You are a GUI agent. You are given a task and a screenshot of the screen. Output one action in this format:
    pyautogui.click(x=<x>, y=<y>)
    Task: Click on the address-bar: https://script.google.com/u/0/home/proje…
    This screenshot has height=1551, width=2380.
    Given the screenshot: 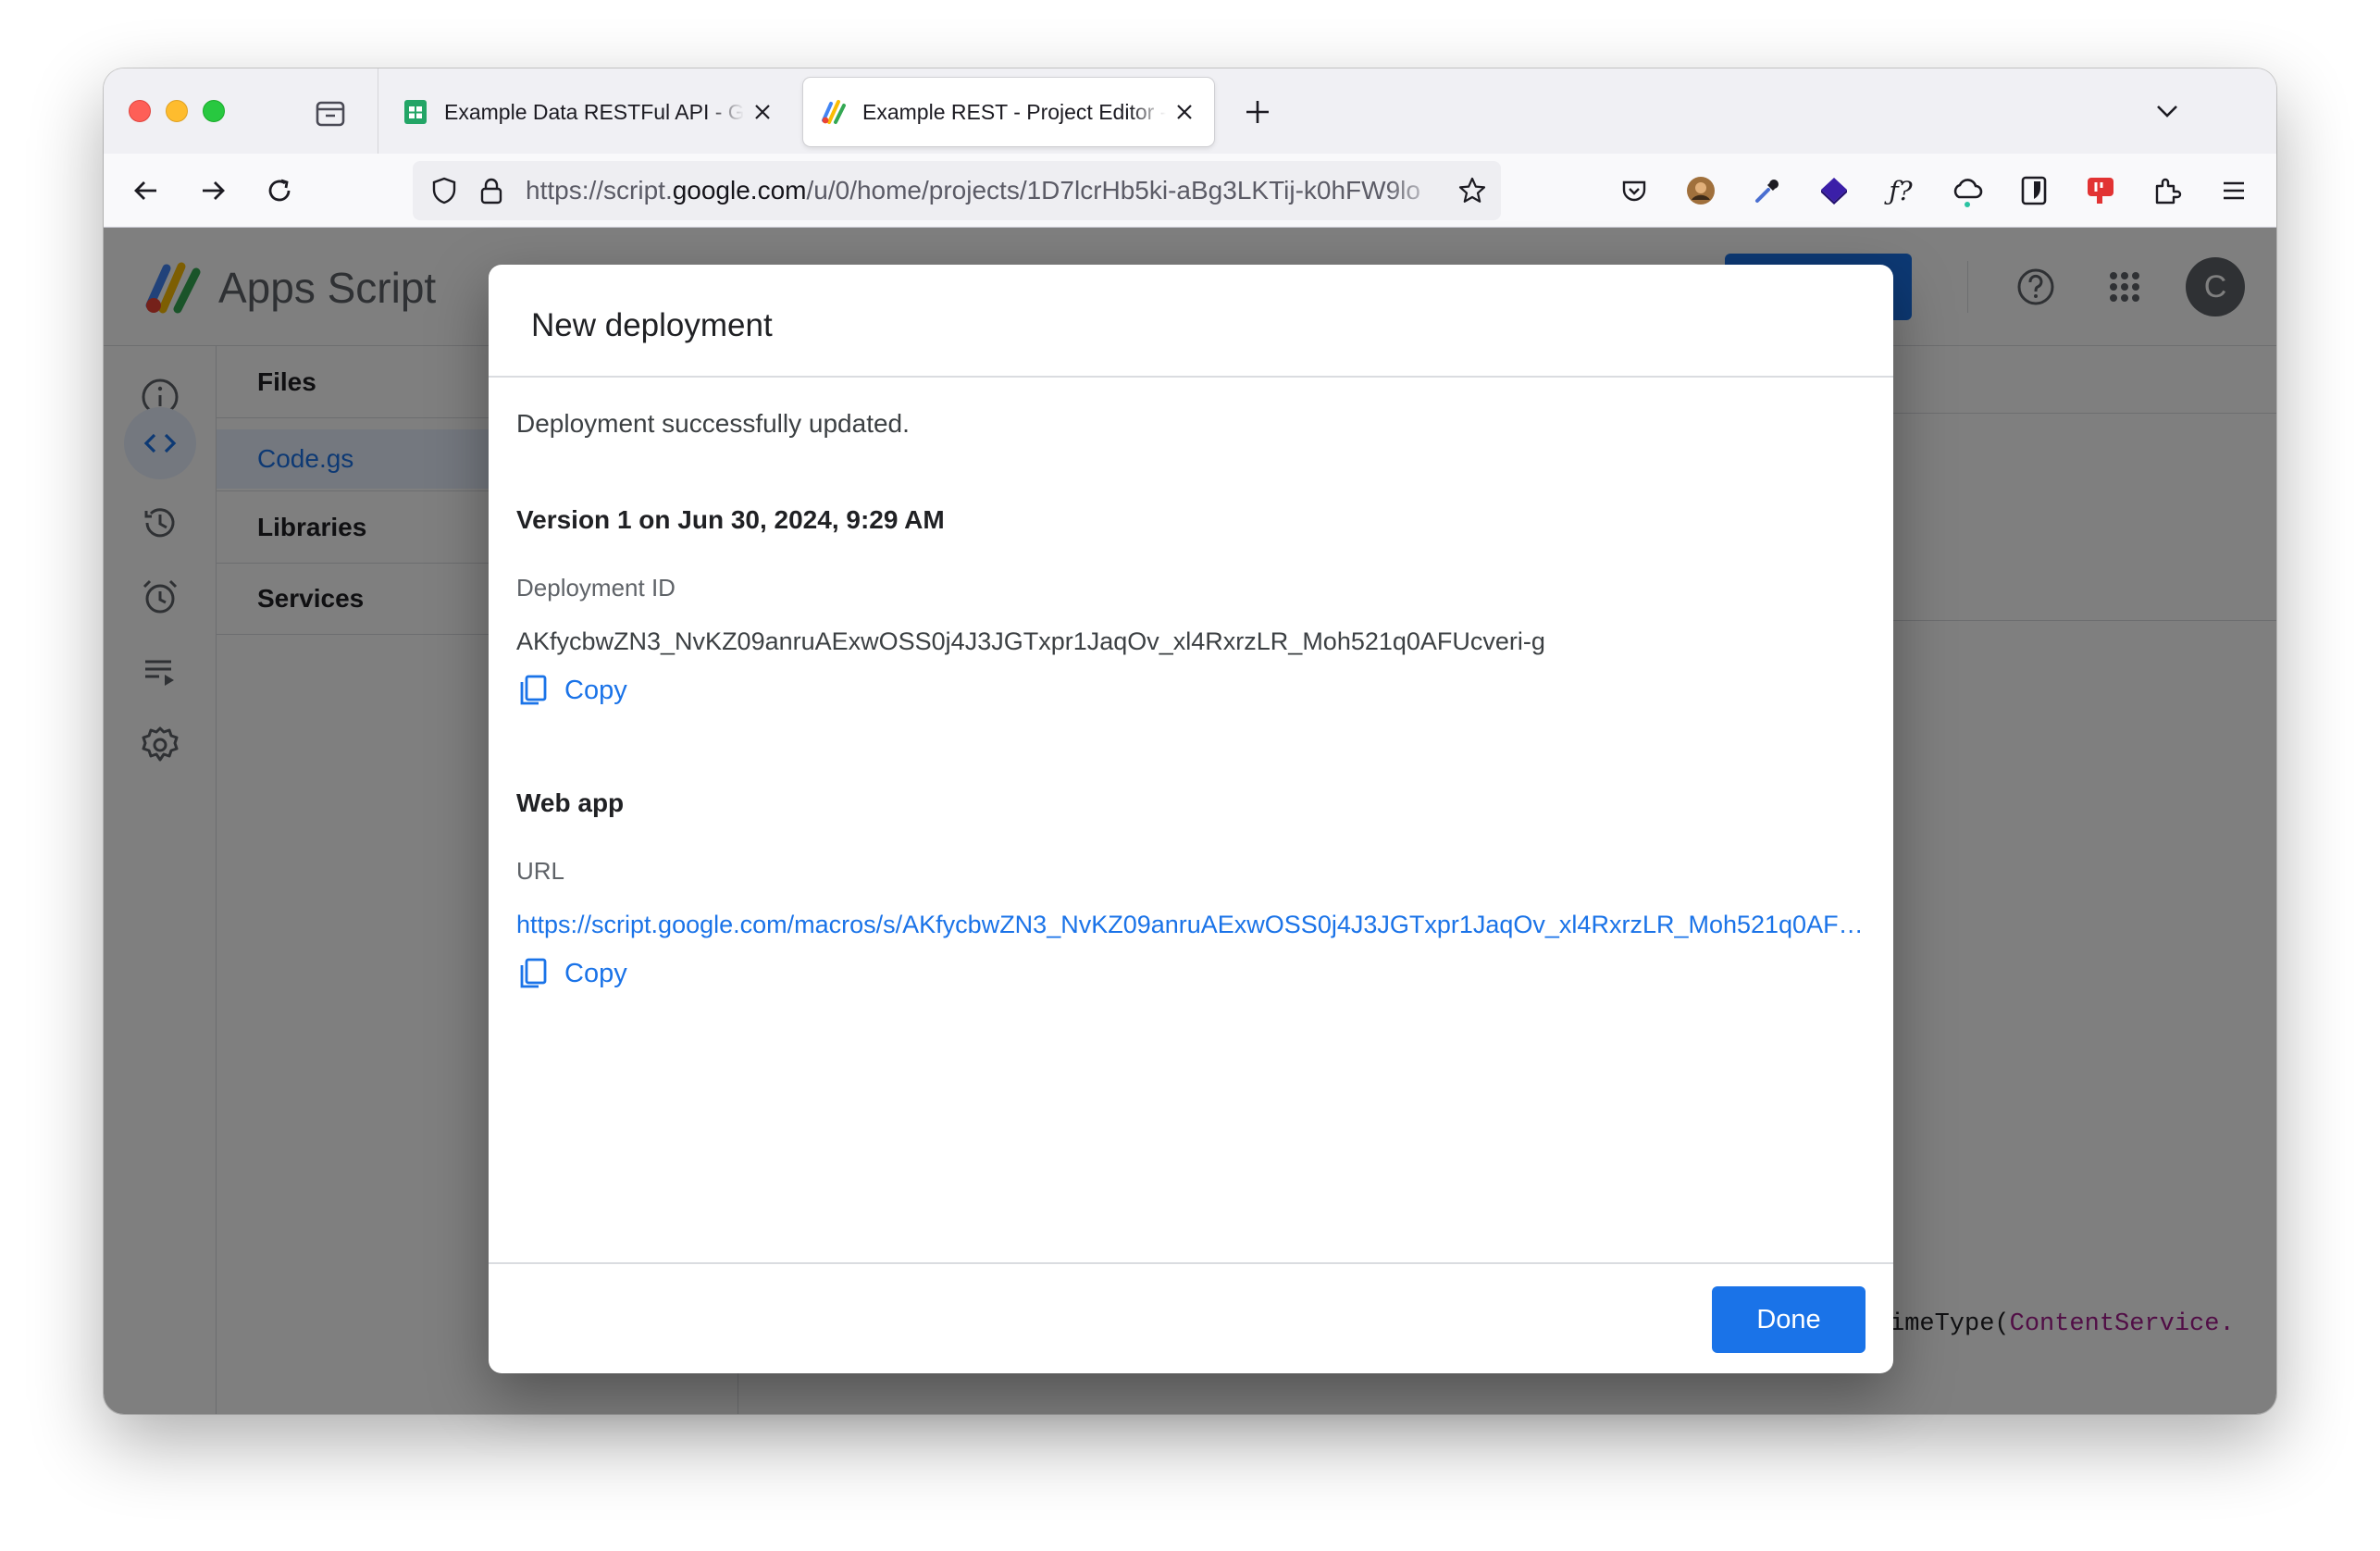 What is the action you would take?
    pyautogui.click(x=957, y=190)
    